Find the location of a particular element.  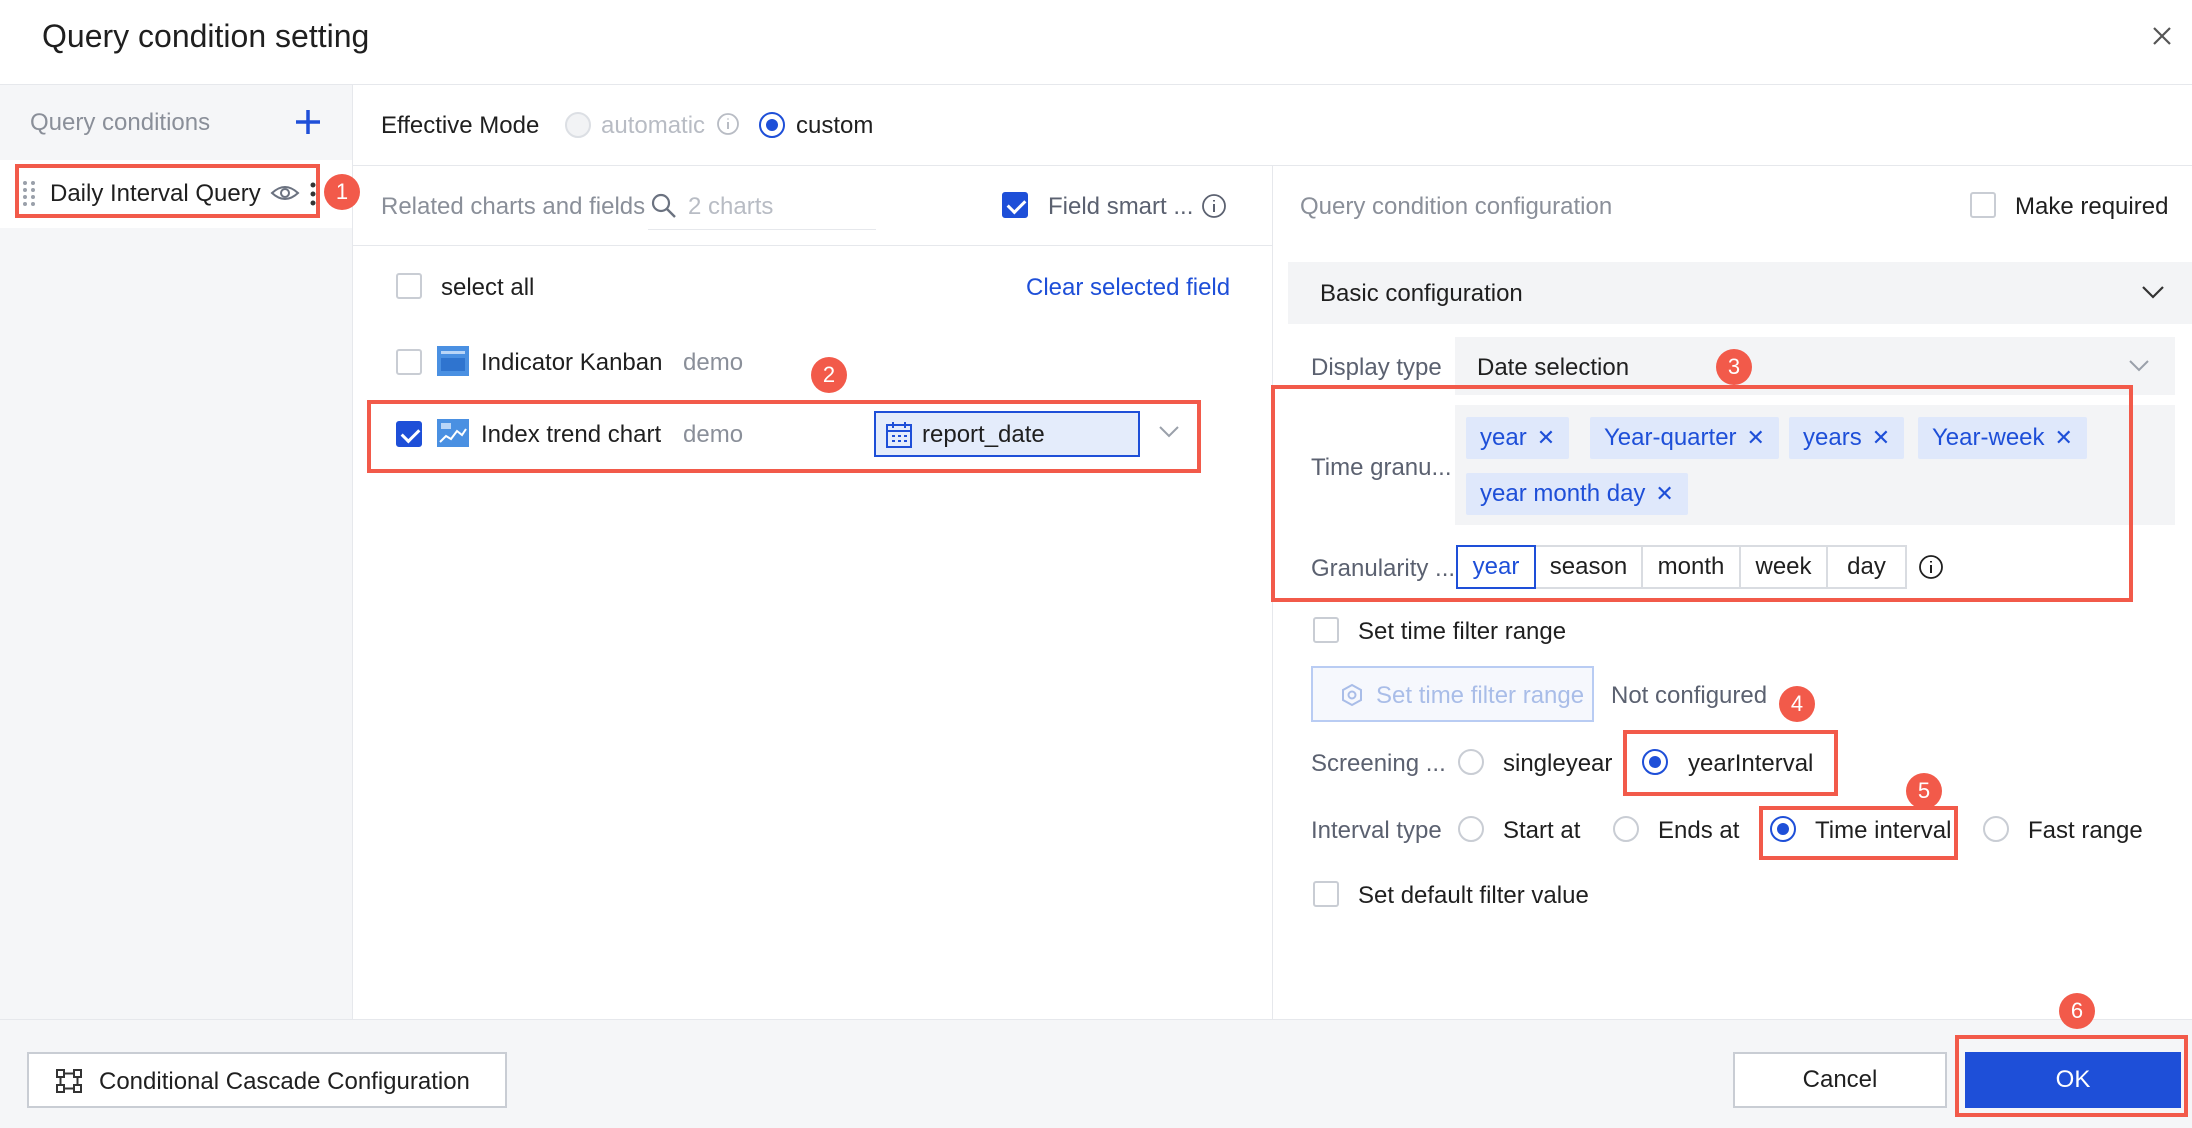

kanban-chart-icon is located at coordinates (453, 361).